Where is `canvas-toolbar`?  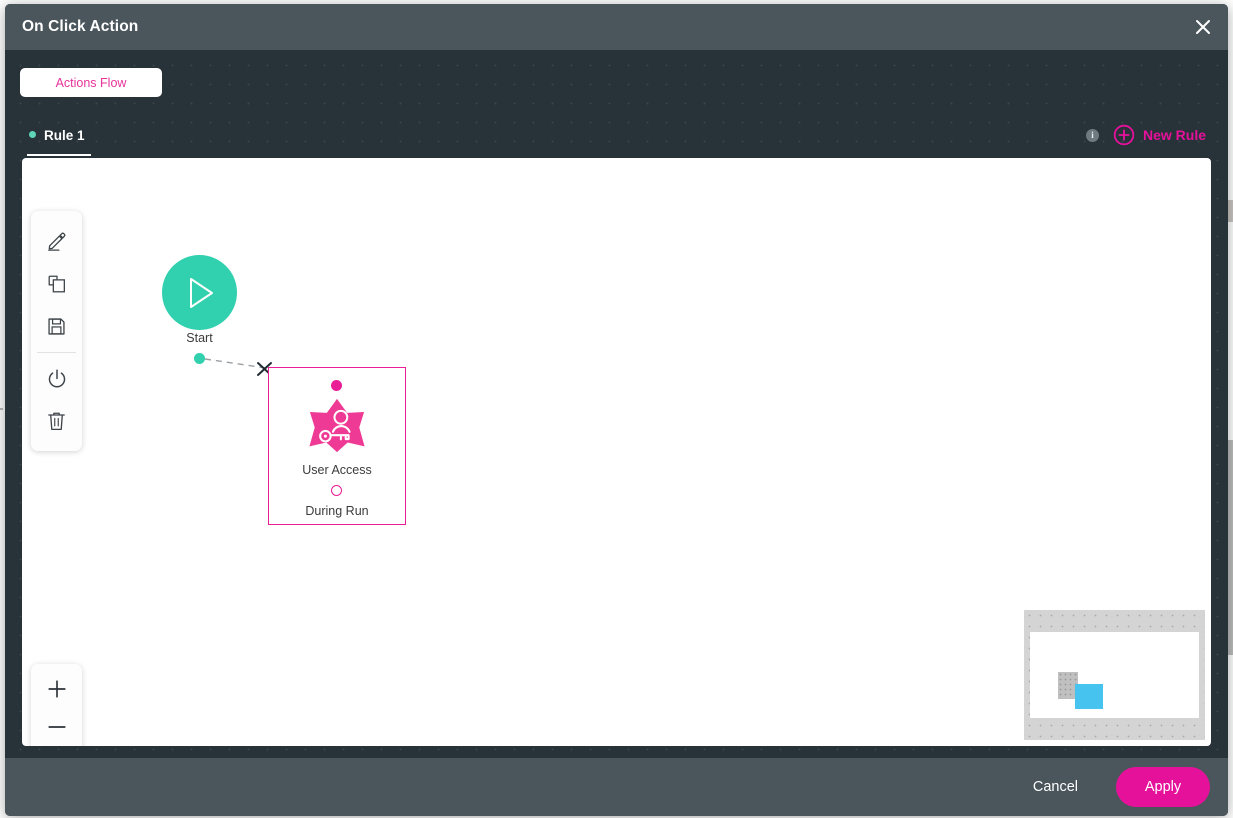 canvas-toolbar is located at coordinates (56, 331).